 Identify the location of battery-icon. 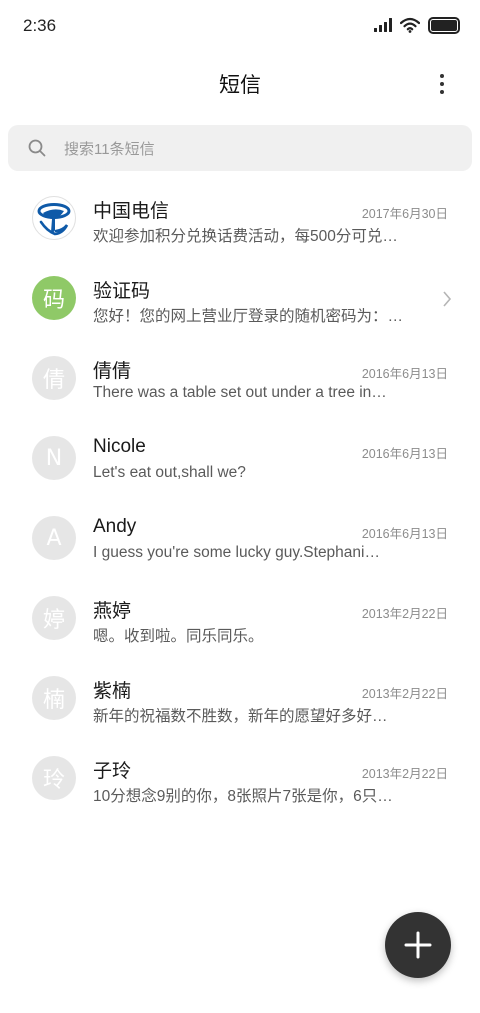
(444, 25).